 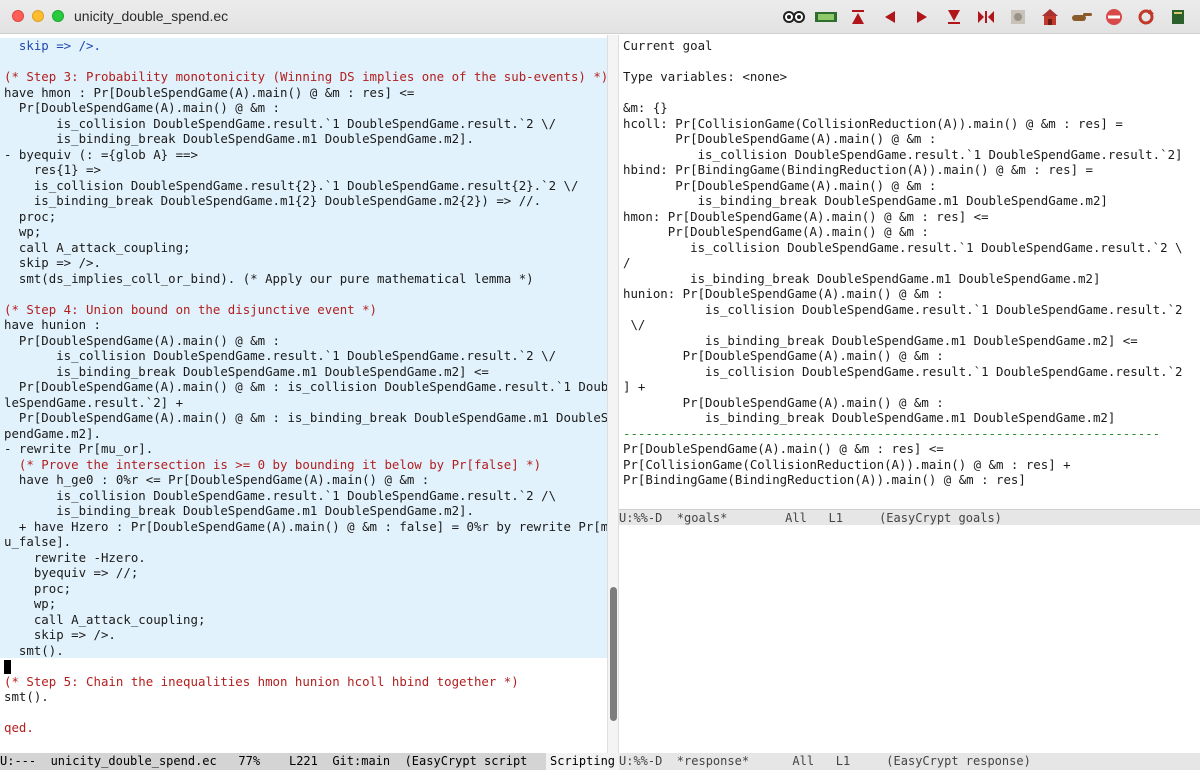 What do you see at coordinates (58, 16) in the screenshot?
I see `maximize-window-button` at bounding box center [58, 16].